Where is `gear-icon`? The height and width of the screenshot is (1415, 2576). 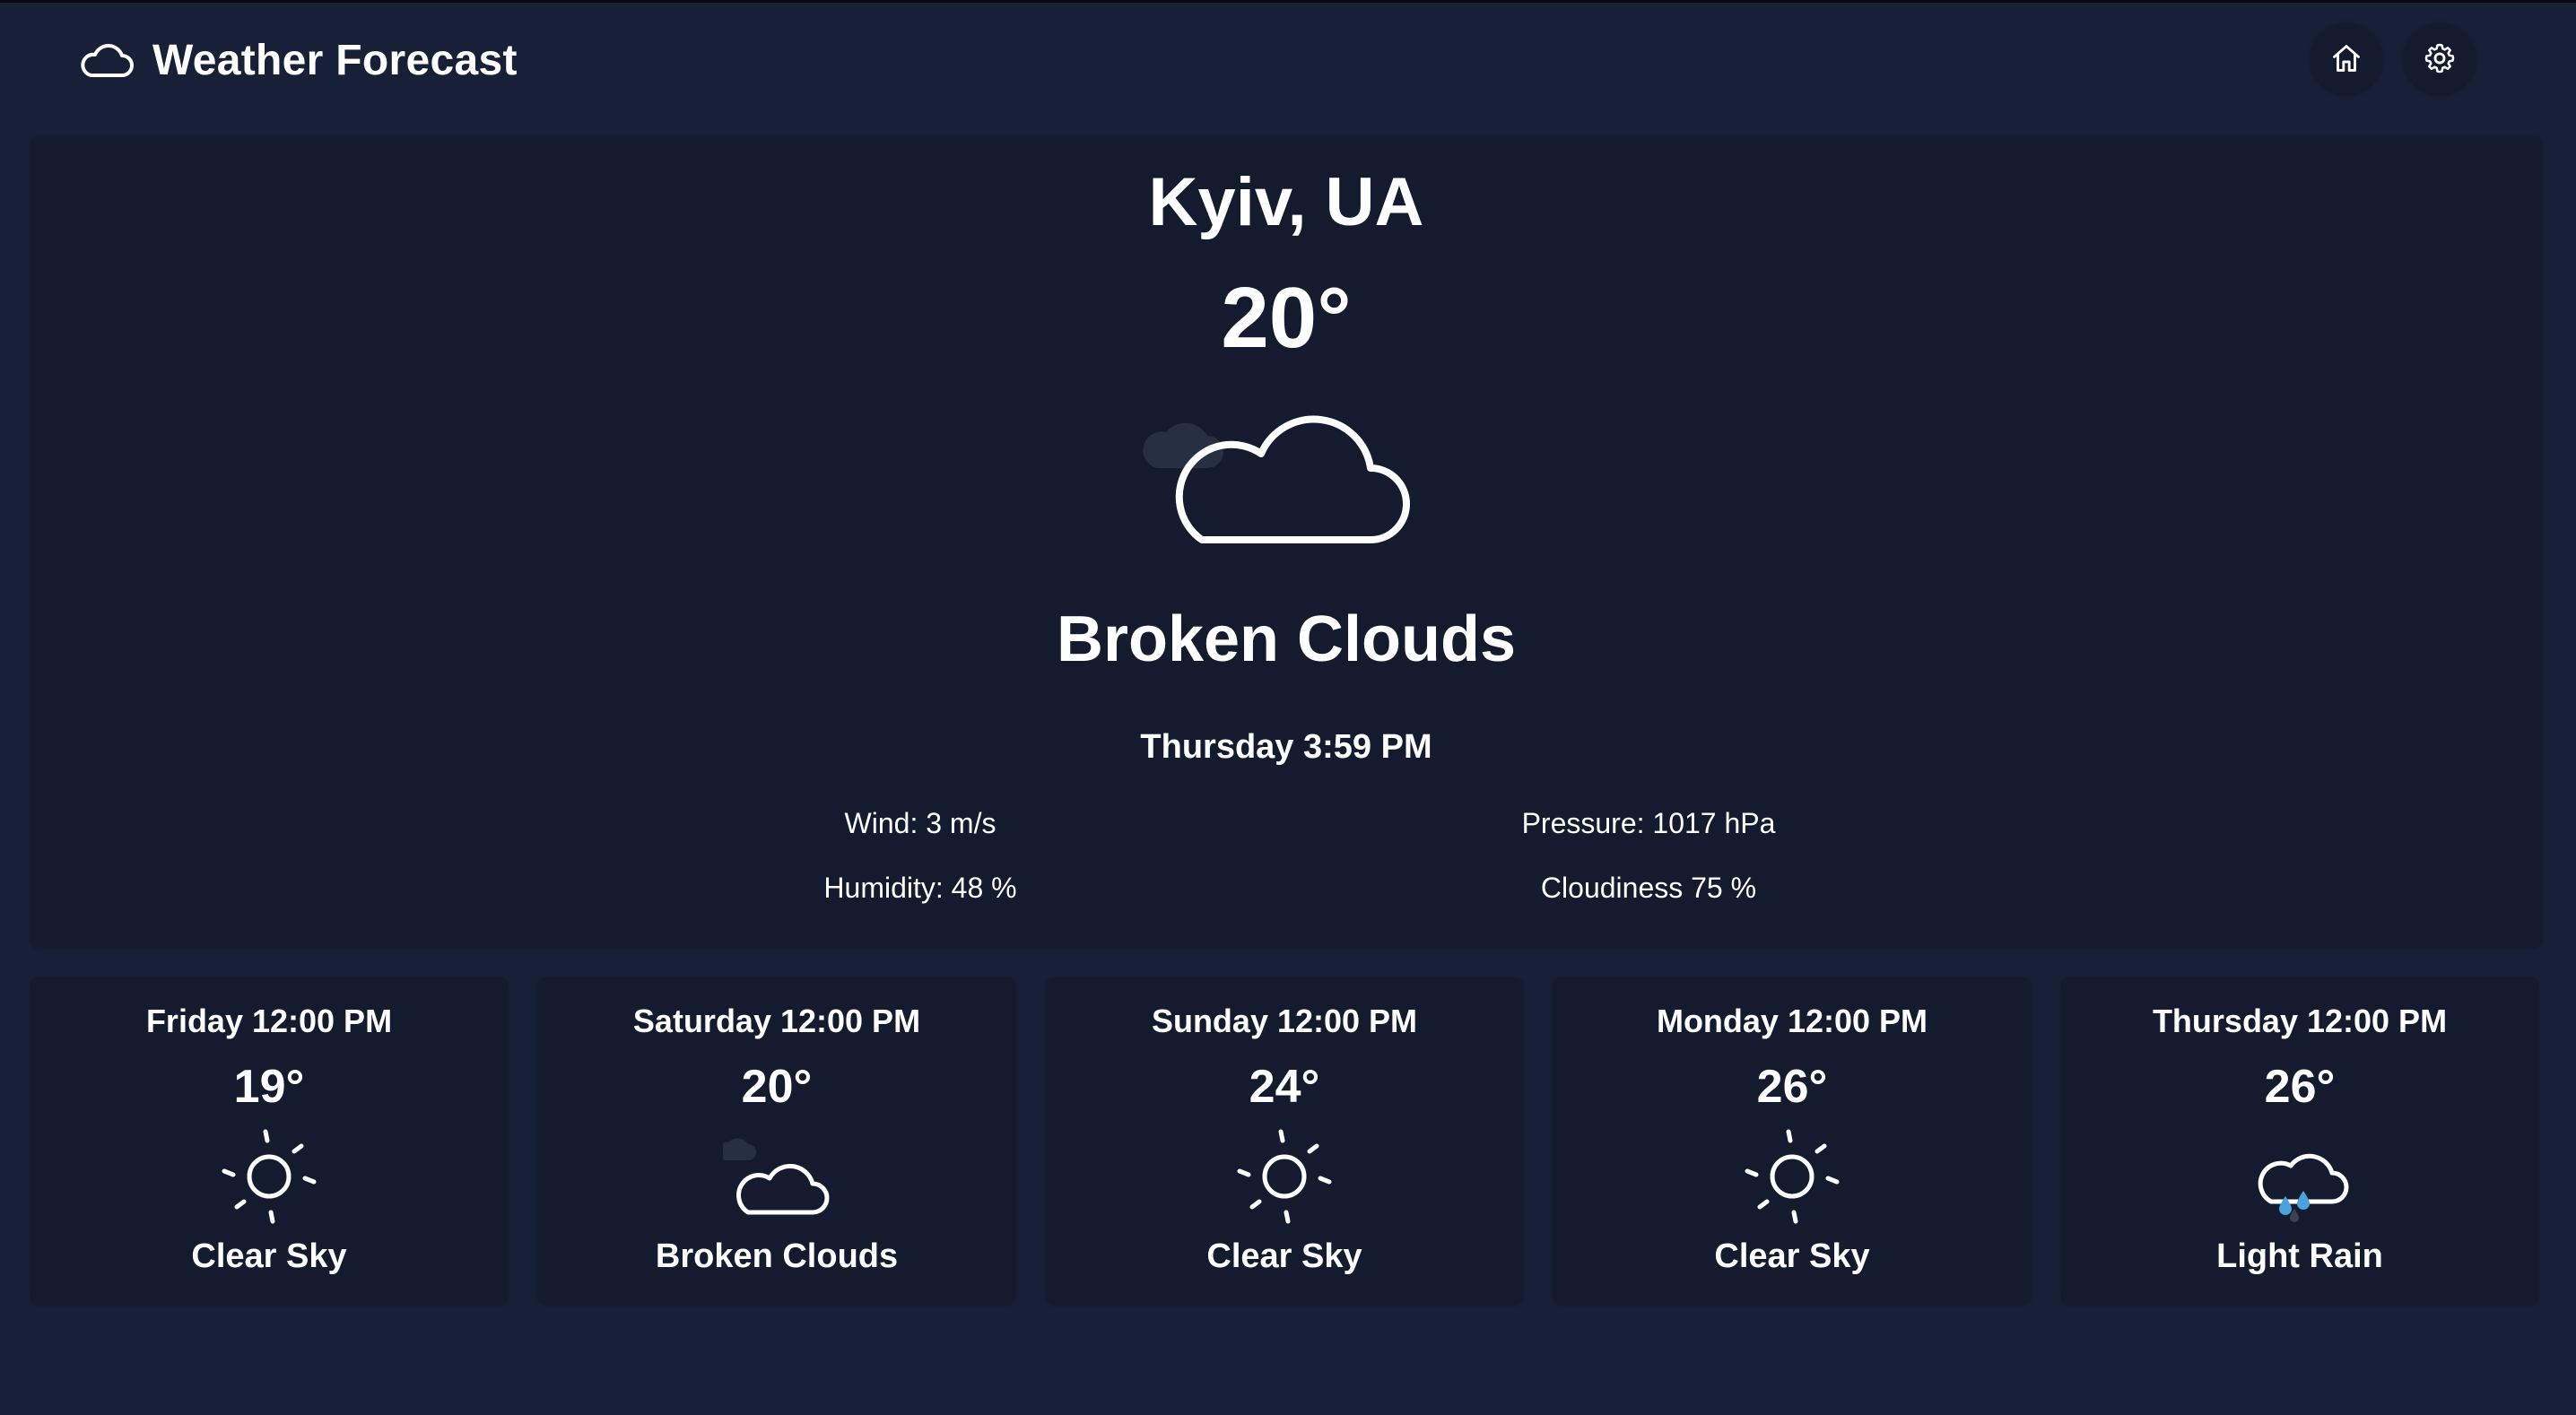
gear-icon is located at coordinates (2439, 58).